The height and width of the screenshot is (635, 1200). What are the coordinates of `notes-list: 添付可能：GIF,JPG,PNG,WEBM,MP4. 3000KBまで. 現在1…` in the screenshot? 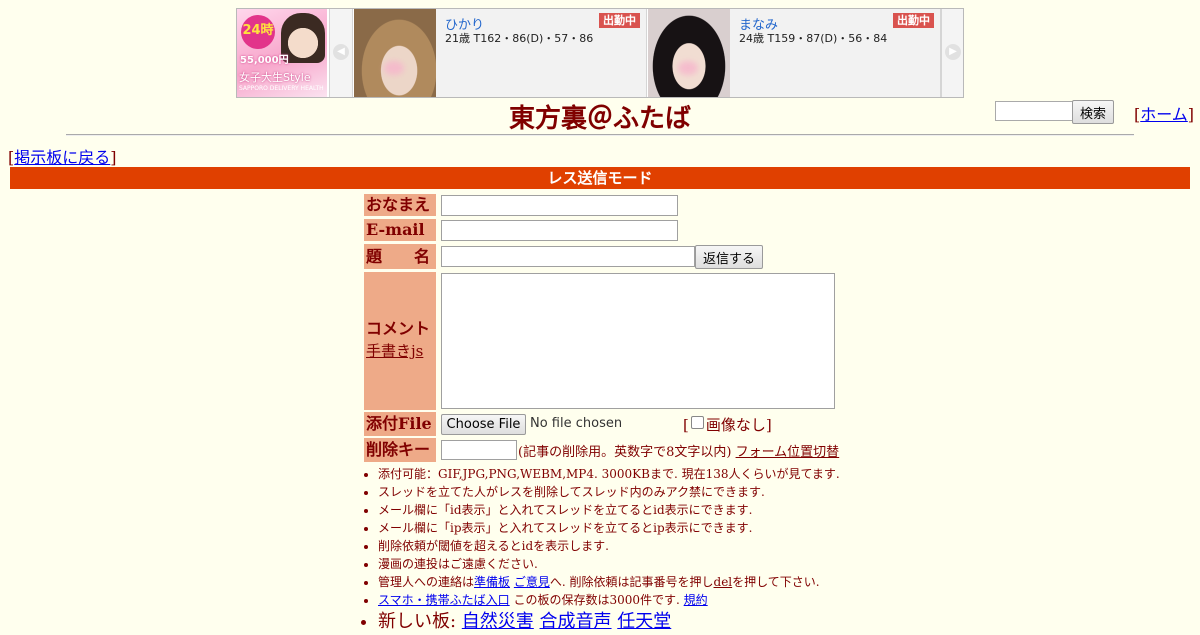 It's located at (601, 550).